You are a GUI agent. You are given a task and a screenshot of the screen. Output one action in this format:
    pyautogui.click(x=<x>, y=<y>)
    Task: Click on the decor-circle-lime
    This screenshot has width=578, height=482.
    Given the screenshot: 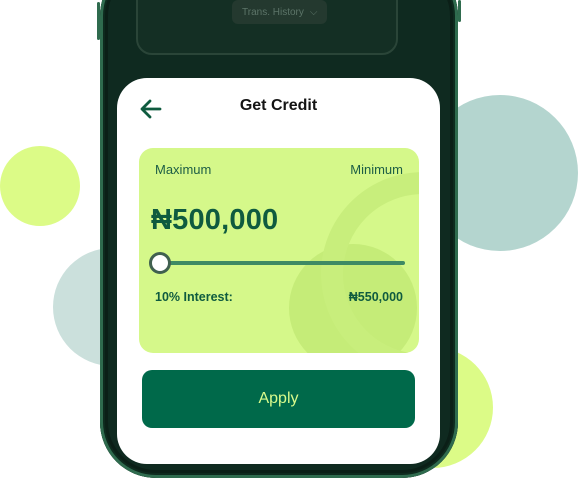 What is the action you would take?
    pyautogui.click(x=40, y=186)
    